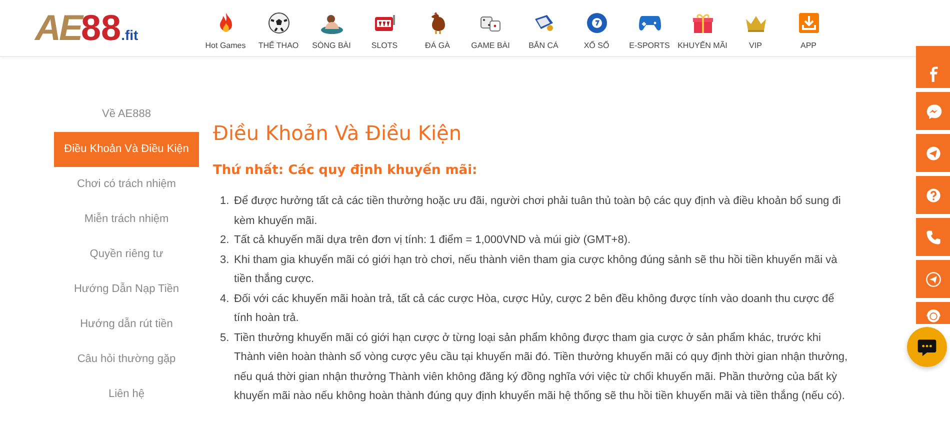 Image resolution: width=950 pixels, height=422 pixels. Describe the element at coordinates (538, 211) in the screenshot. I see `list-item: Để được hưởng tất cả các tiền thưởng hoặc ưu đãi, người chơi phải tuân thủ toàn bộ các quy định và điều khoản bổ sung đi kèm khuyến mãi.` at that location.